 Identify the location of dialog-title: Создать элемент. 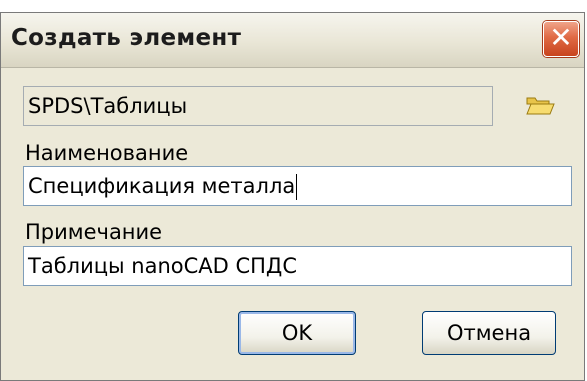
(126, 38).